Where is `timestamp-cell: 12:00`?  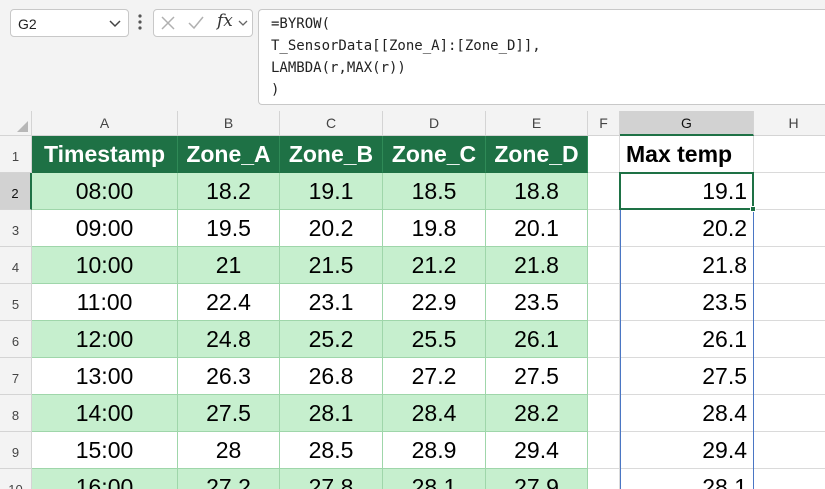
timestamp-cell: 12:00 is located at coordinates (105, 339).